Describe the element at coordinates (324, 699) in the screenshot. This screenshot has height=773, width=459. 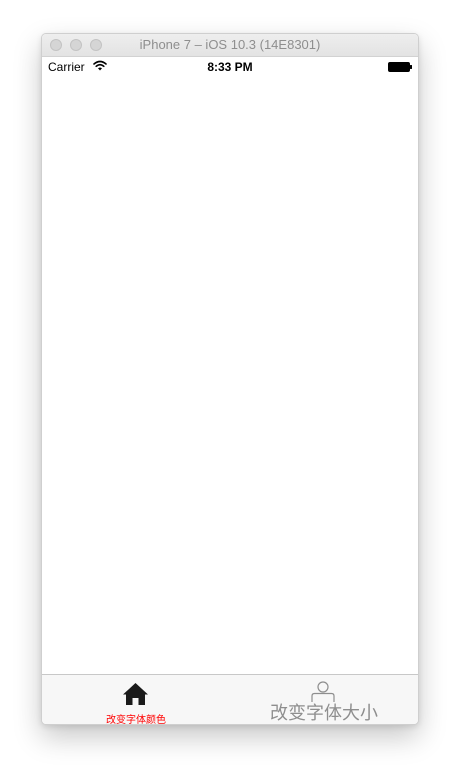
I see `tab-change-font-size: 改变字体大小` at that location.